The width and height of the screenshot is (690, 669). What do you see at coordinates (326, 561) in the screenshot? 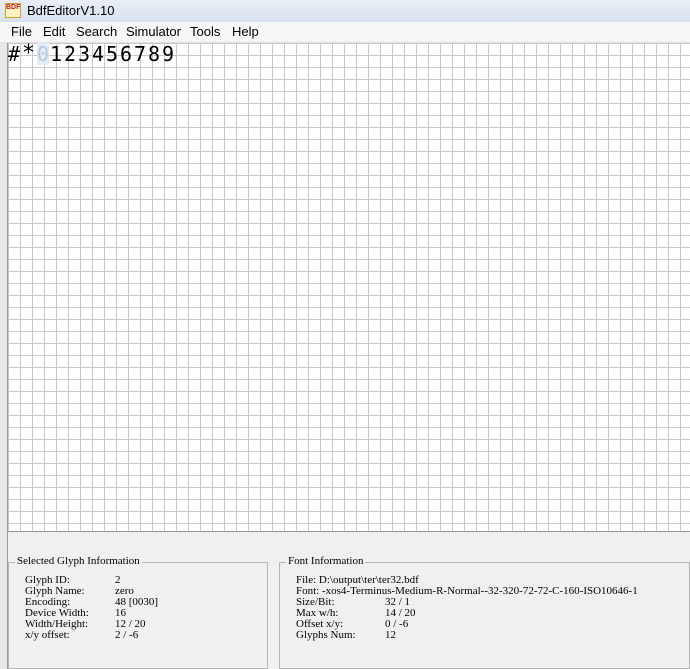
I see `font-info-title: Font Information` at bounding box center [326, 561].